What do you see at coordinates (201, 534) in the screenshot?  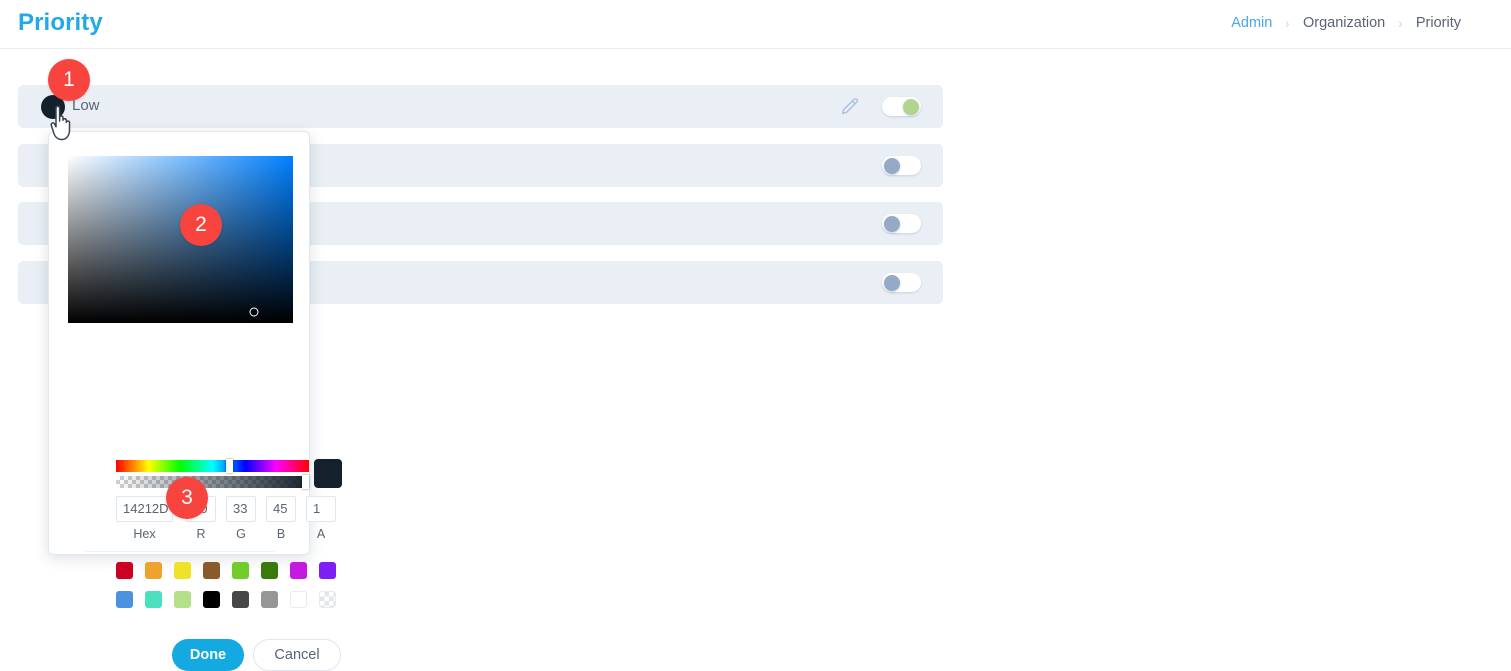 I see `red-label: R` at bounding box center [201, 534].